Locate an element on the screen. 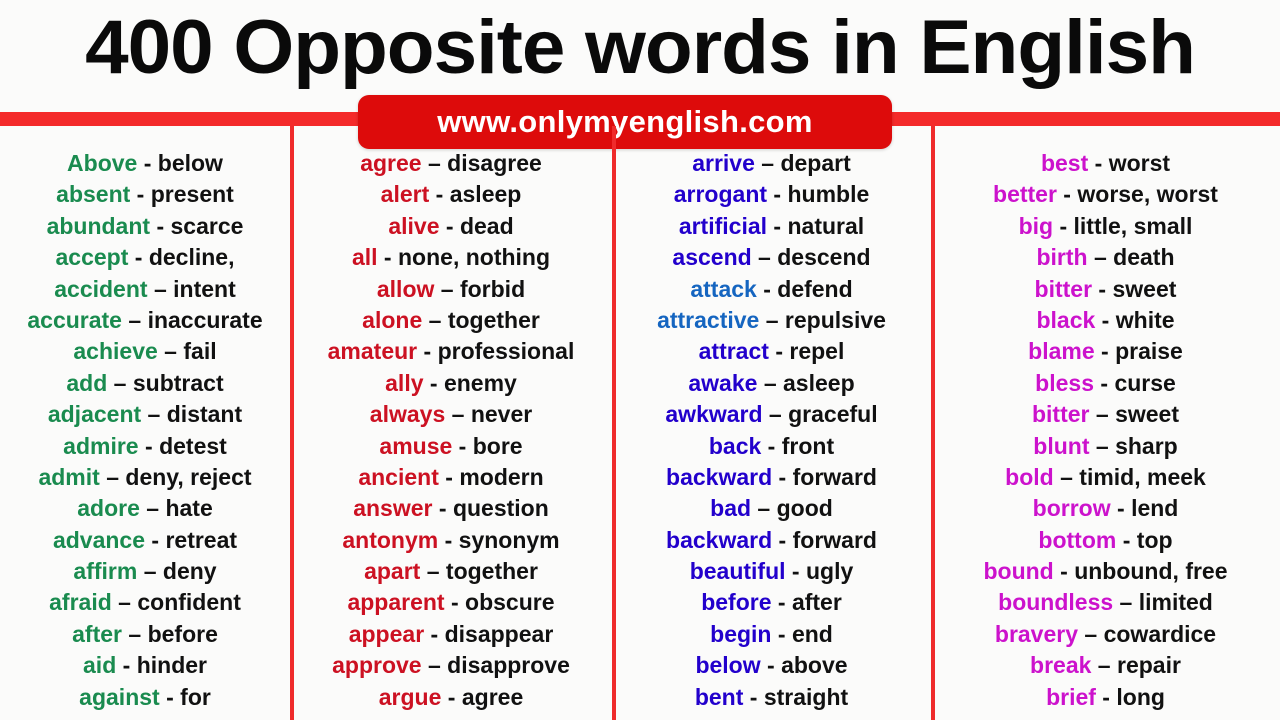 This screenshot has width=1280, height=720. headword: blame is located at coordinates (1061, 351).